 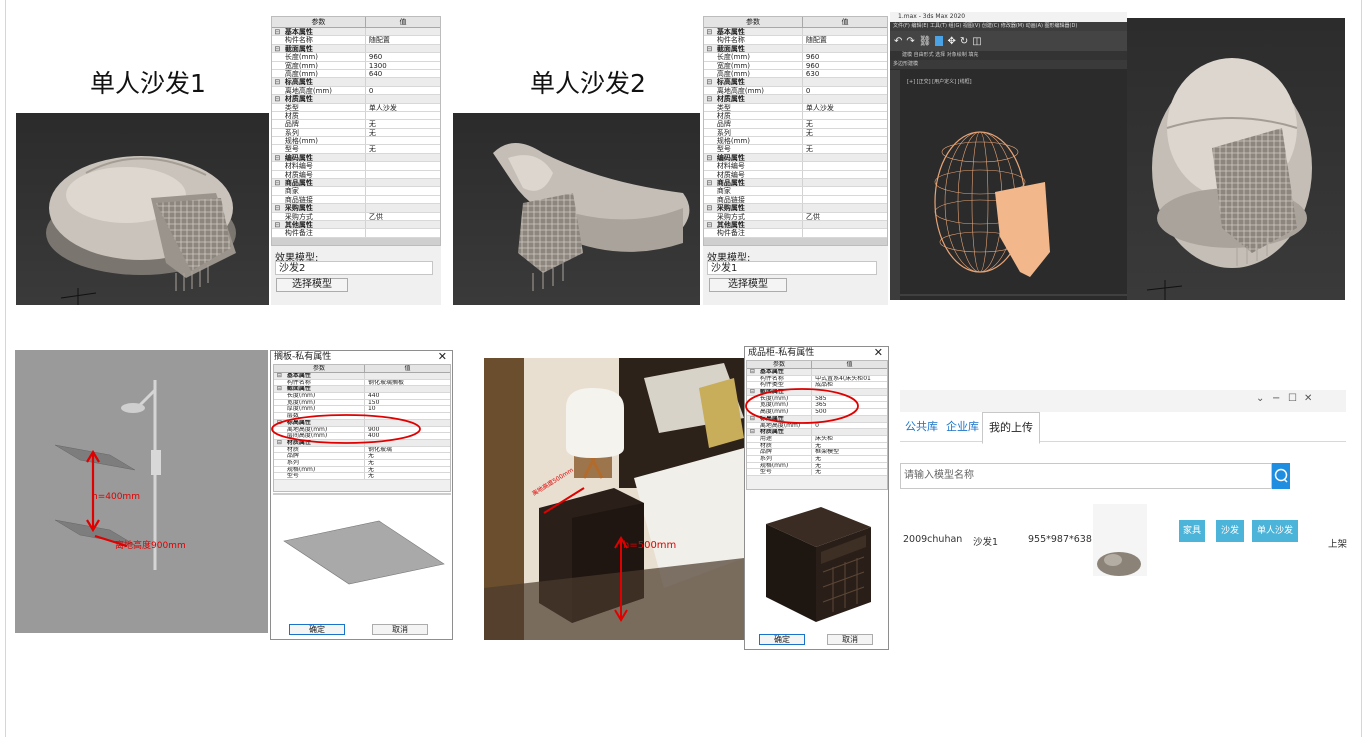 What do you see at coordinates (921, 427) in the screenshot?
I see `tab-public-library: 公共库` at bounding box center [921, 427].